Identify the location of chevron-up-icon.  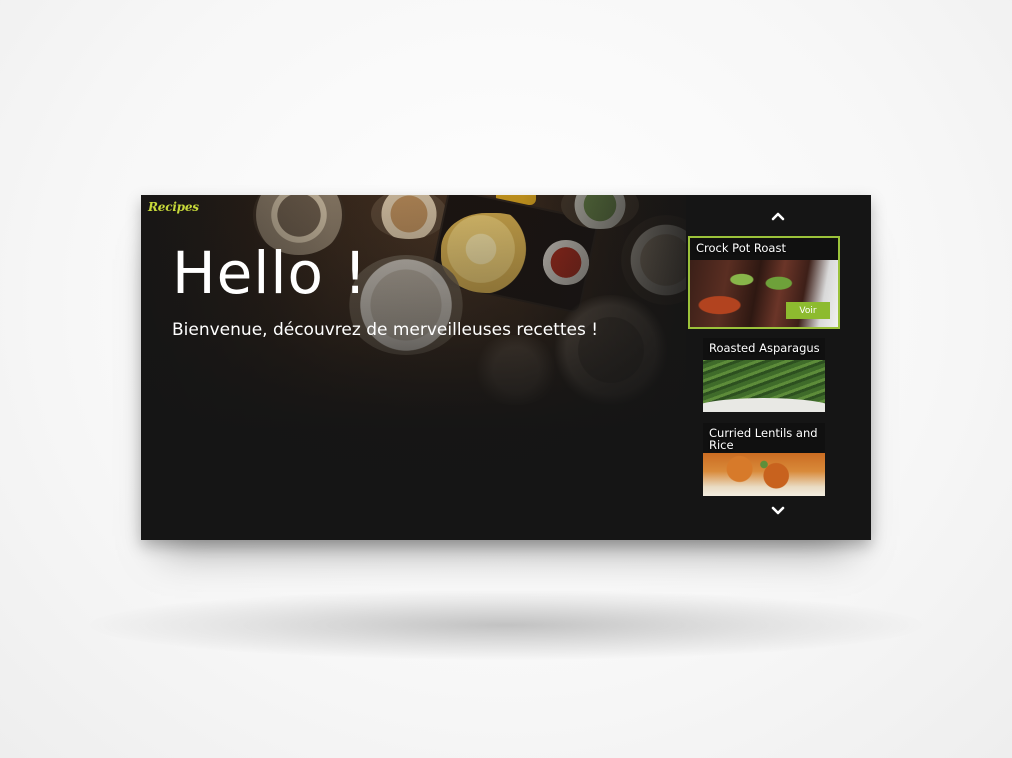
(778, 216).